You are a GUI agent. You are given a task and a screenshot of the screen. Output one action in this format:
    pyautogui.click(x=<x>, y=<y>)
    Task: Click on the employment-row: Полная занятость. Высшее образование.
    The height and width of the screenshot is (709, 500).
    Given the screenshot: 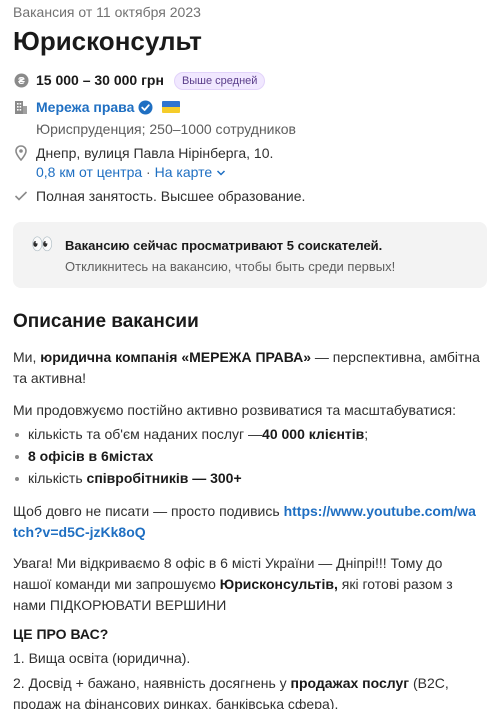 What is the action you would take?
    pyautogui.click(x=250, y=196)
    